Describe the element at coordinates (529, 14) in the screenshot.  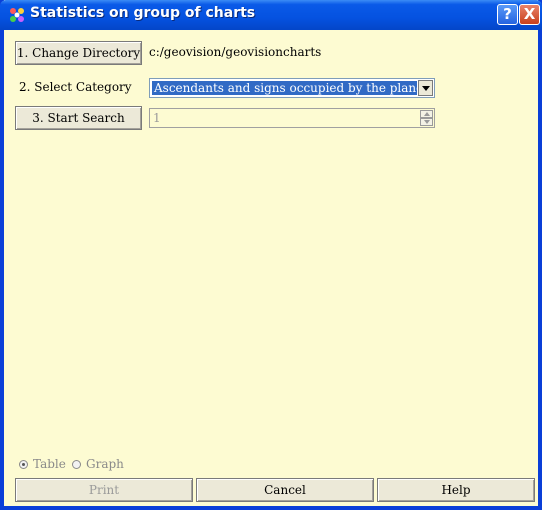
I see `close-button: X` at that location.